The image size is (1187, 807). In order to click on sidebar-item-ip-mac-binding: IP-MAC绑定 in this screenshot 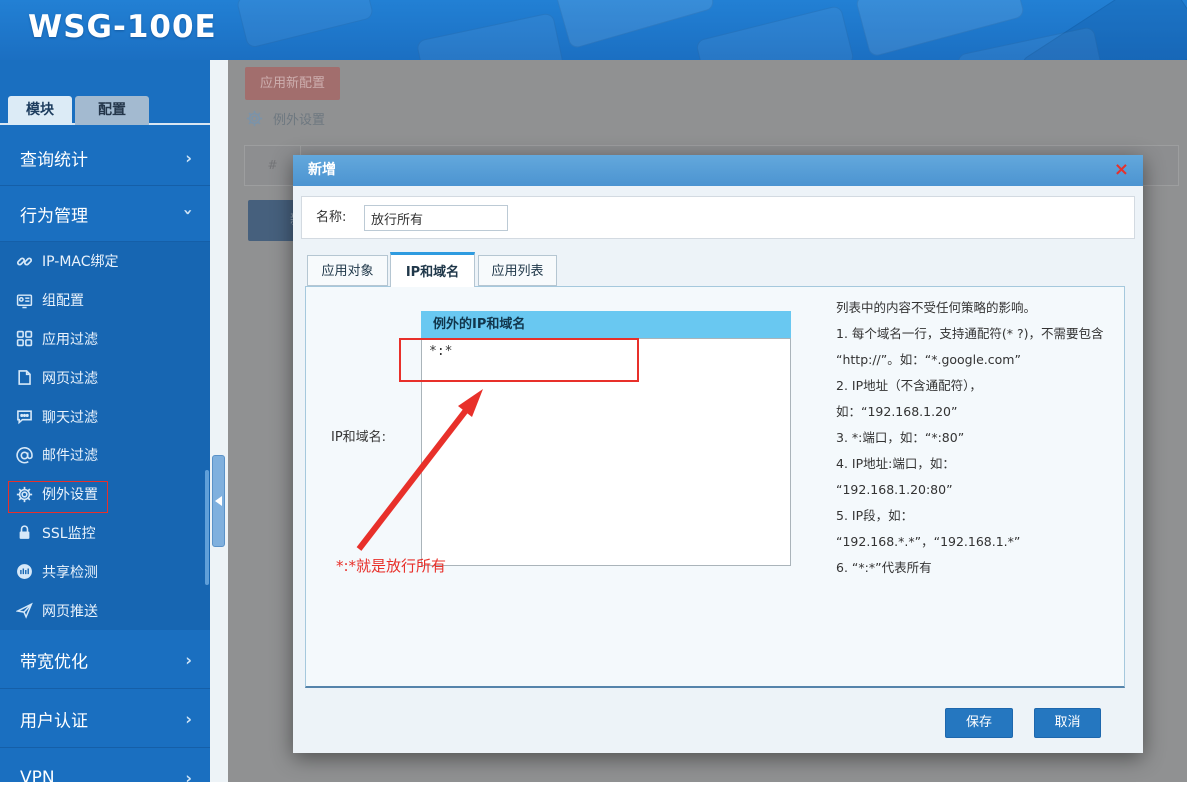, I will do `click(105, 261)`.